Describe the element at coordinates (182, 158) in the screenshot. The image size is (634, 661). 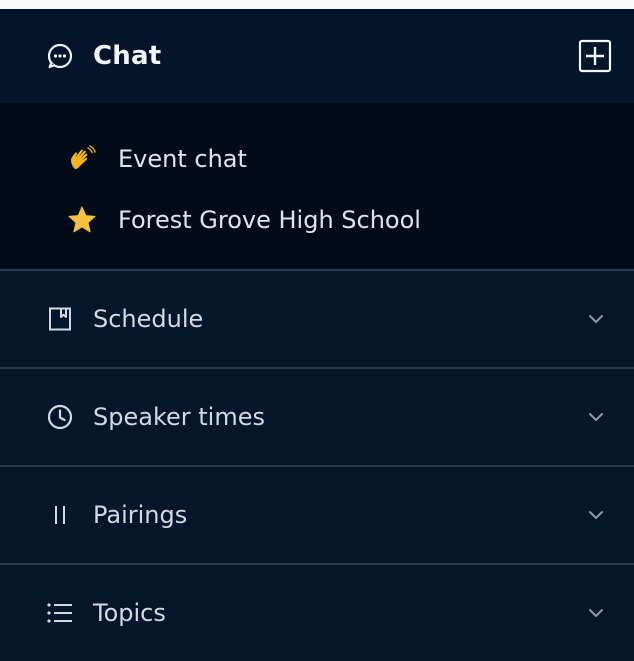
I see `chat-item-label: Event chat` at that location.